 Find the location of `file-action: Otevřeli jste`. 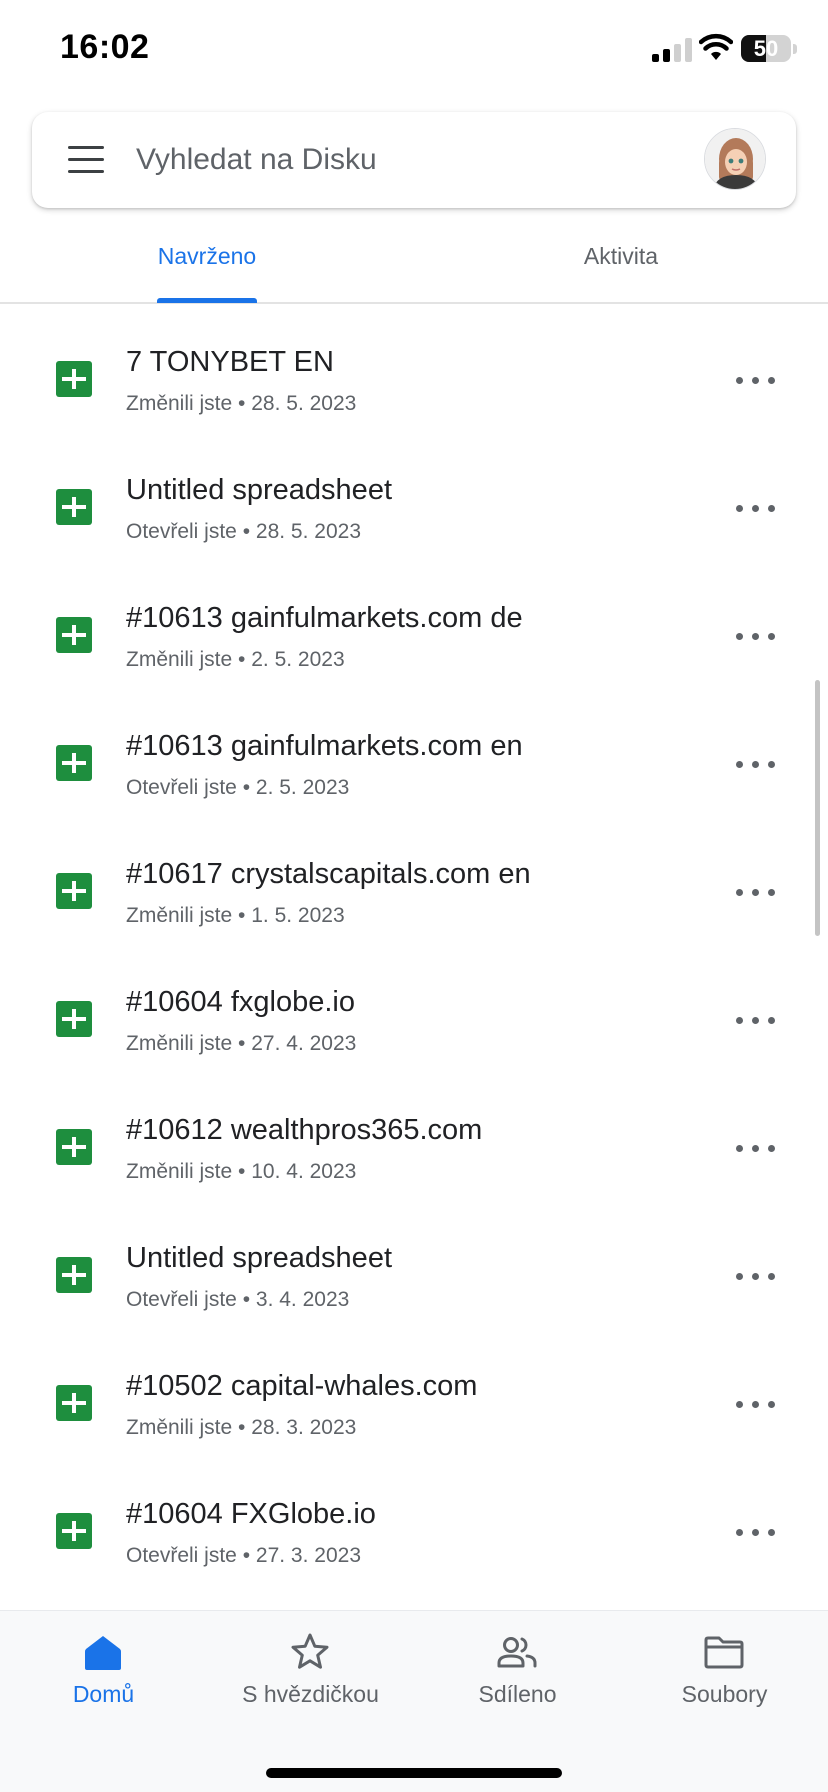

file-action: Otevřeli jste is located at coordinates (181, 1555).